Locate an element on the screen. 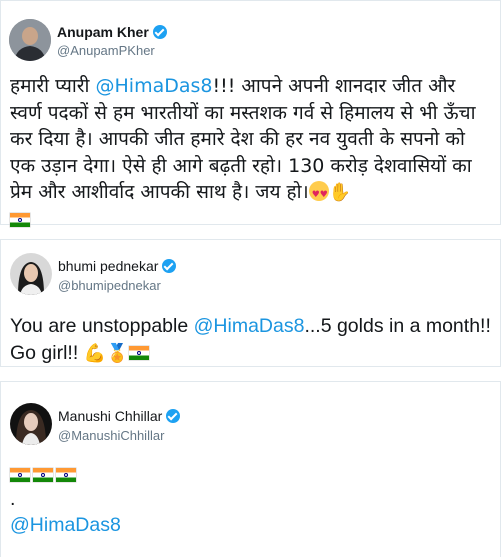 Image resolution: width=501 pixels, height=557 pixels. author-name: bhumi pednekar is located at coordinates (117, 266).